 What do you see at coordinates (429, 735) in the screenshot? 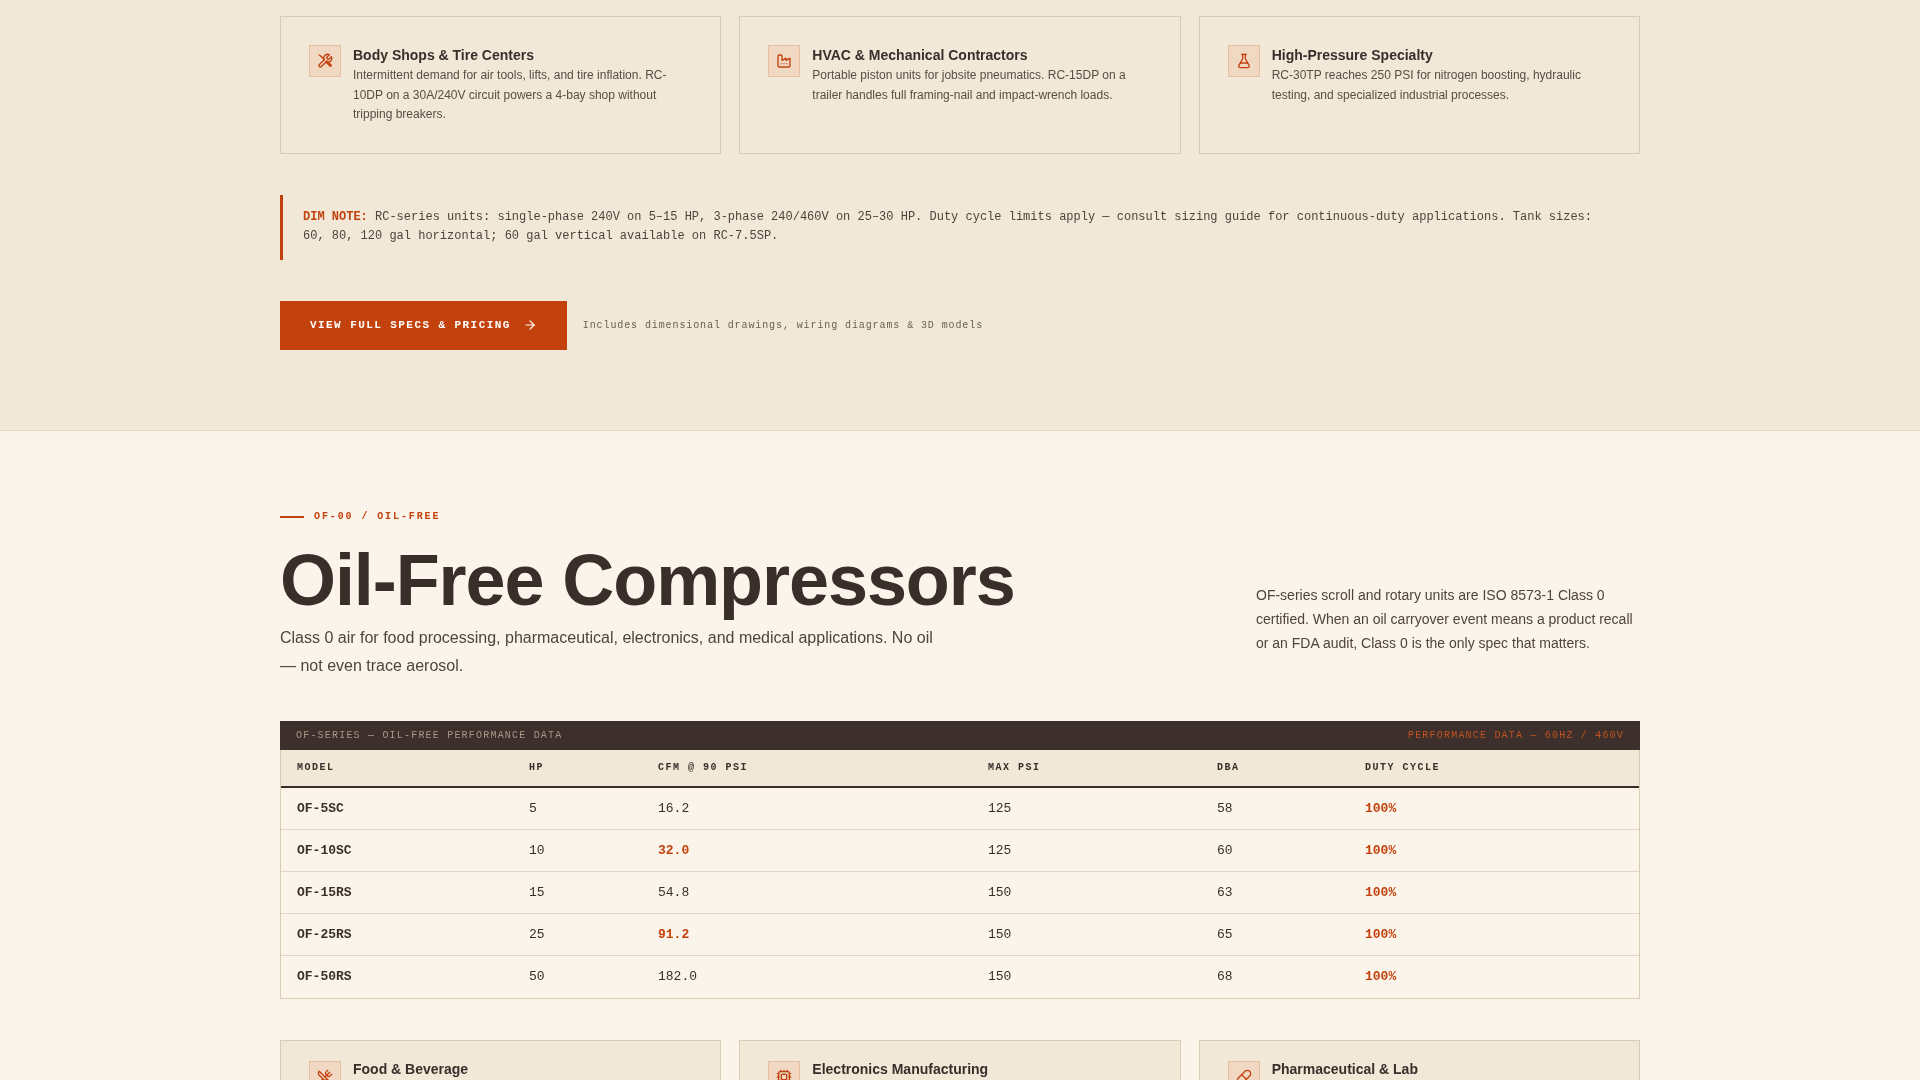
I see `table-title: OF-SERIES — OIL-FREE PERFORMANCE DATA` at bounding box center [429, 735].